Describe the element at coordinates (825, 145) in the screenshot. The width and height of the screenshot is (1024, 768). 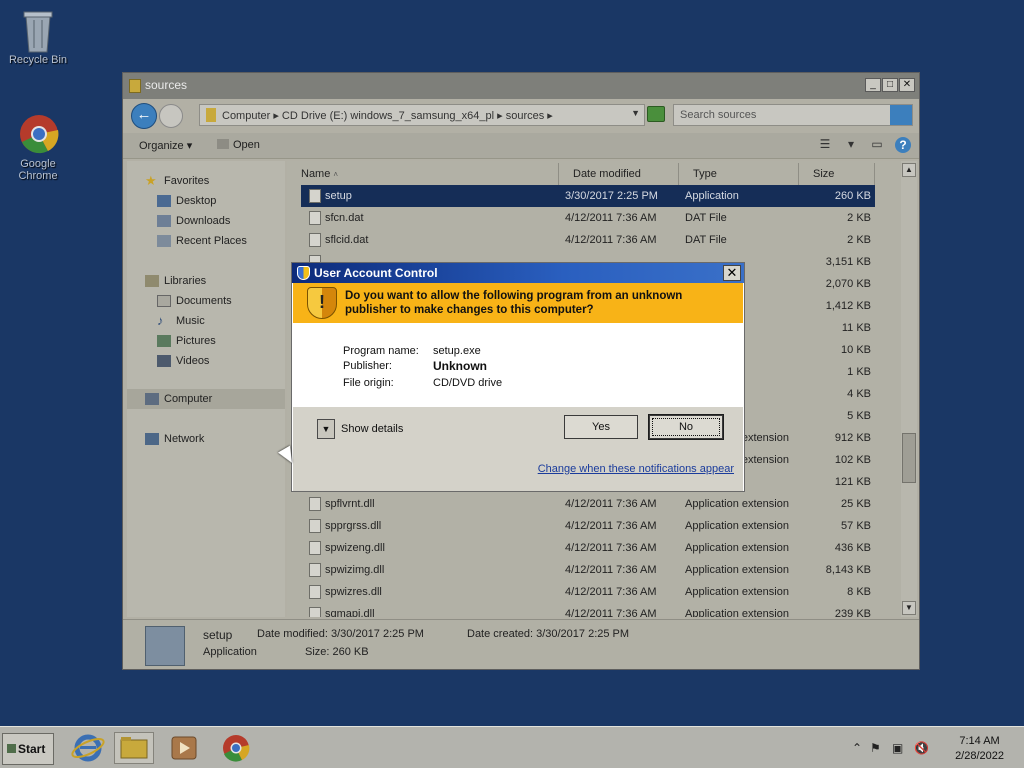
I see `view-options-icon: ☰` at that location.